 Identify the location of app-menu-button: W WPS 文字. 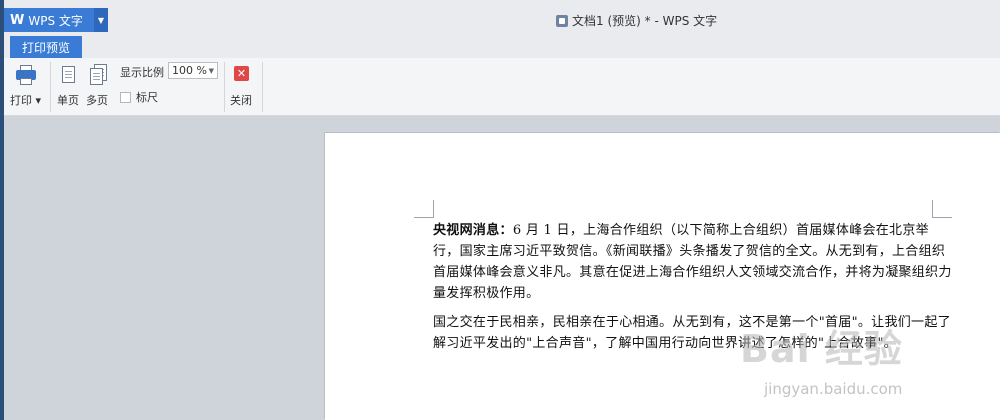
(49, 20).